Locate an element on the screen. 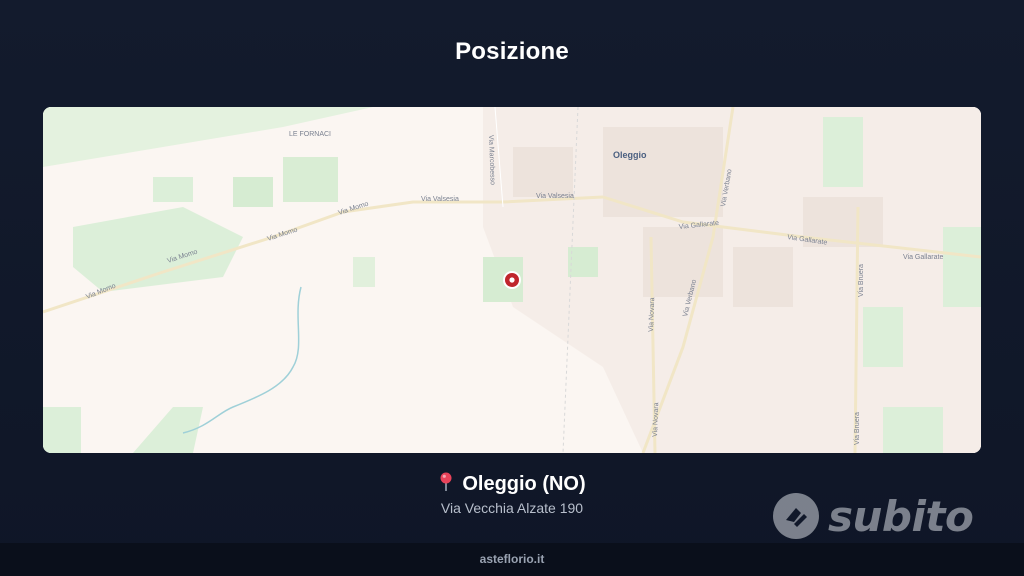 This screenshot has height=576, width=1024. subito-wordmark: subito is located at coordinates (901, 516).